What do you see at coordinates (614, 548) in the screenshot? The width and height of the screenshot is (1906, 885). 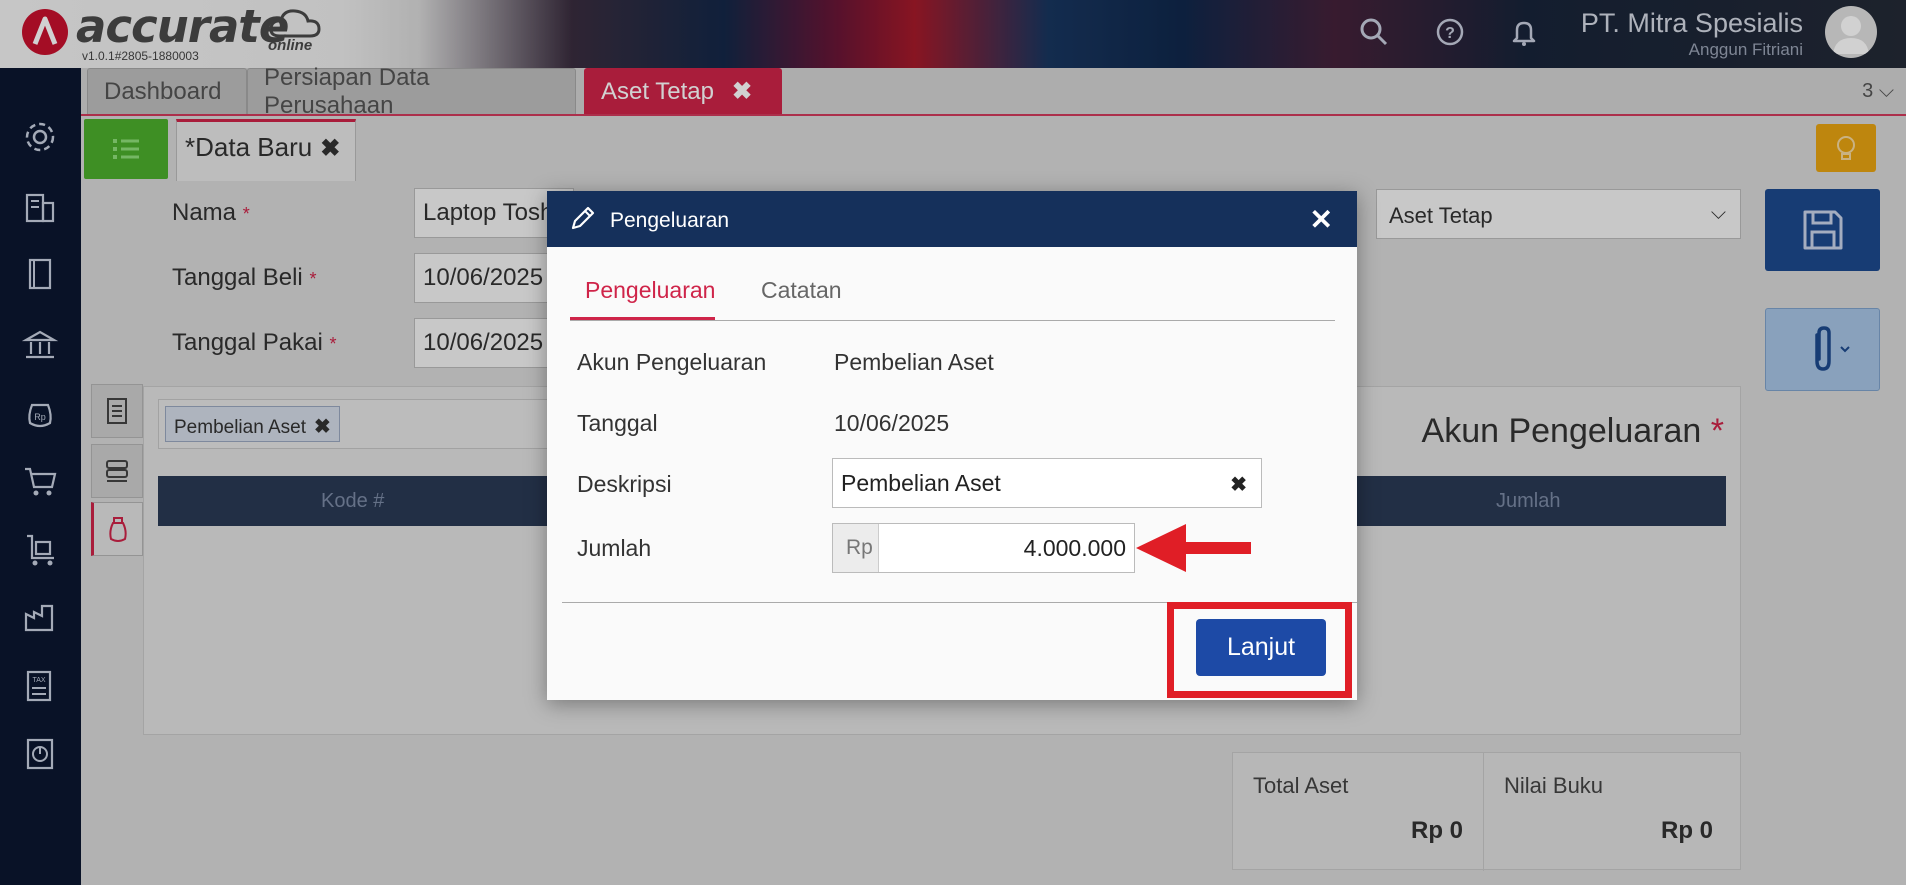 I see `jumlah-label: Jumlah` at bounding box center [614, 548].